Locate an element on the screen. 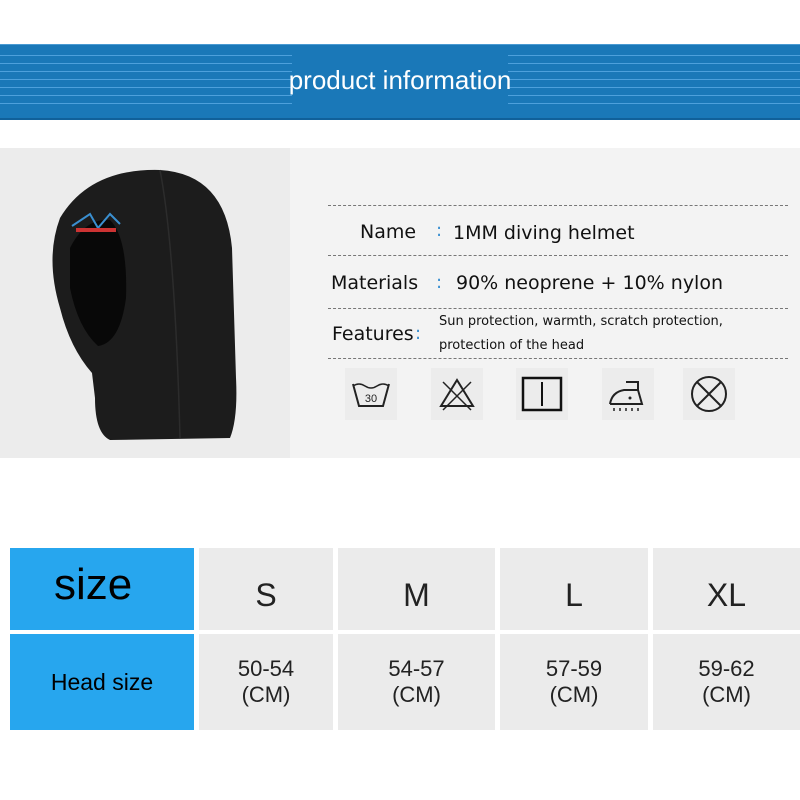 The height and width of the screenshot is (800, 800). size-header-label: size is located at coordinates (102, 589).